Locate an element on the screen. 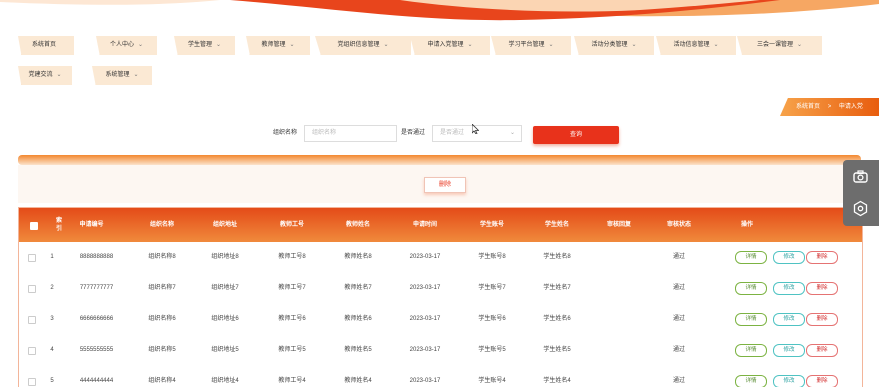  nav-item: 党组织信息管理 ⌄ is located at coordinates (363, 45).